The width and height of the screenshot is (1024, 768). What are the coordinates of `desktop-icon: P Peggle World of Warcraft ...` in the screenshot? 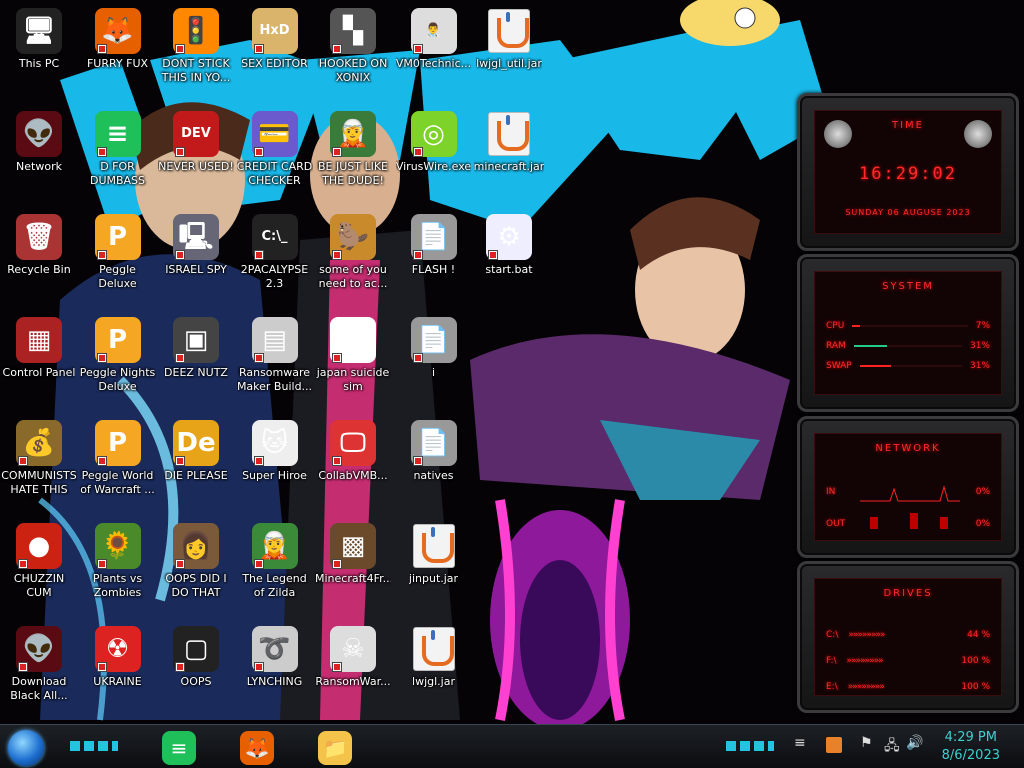 It's located at (118, 456).